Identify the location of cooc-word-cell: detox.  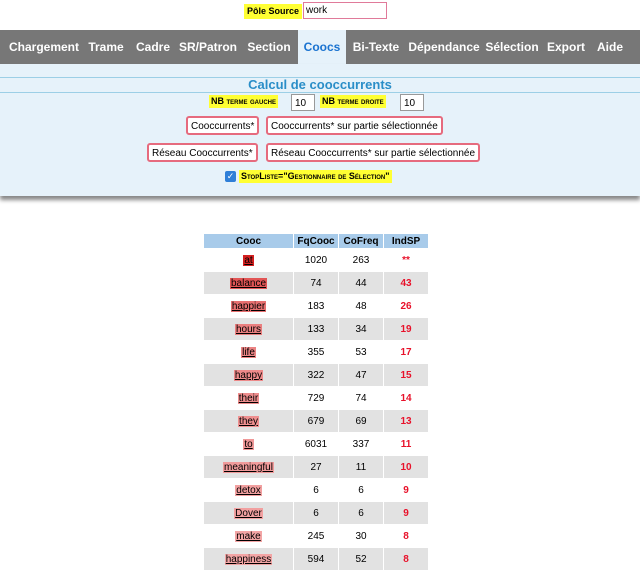
(248, 490).